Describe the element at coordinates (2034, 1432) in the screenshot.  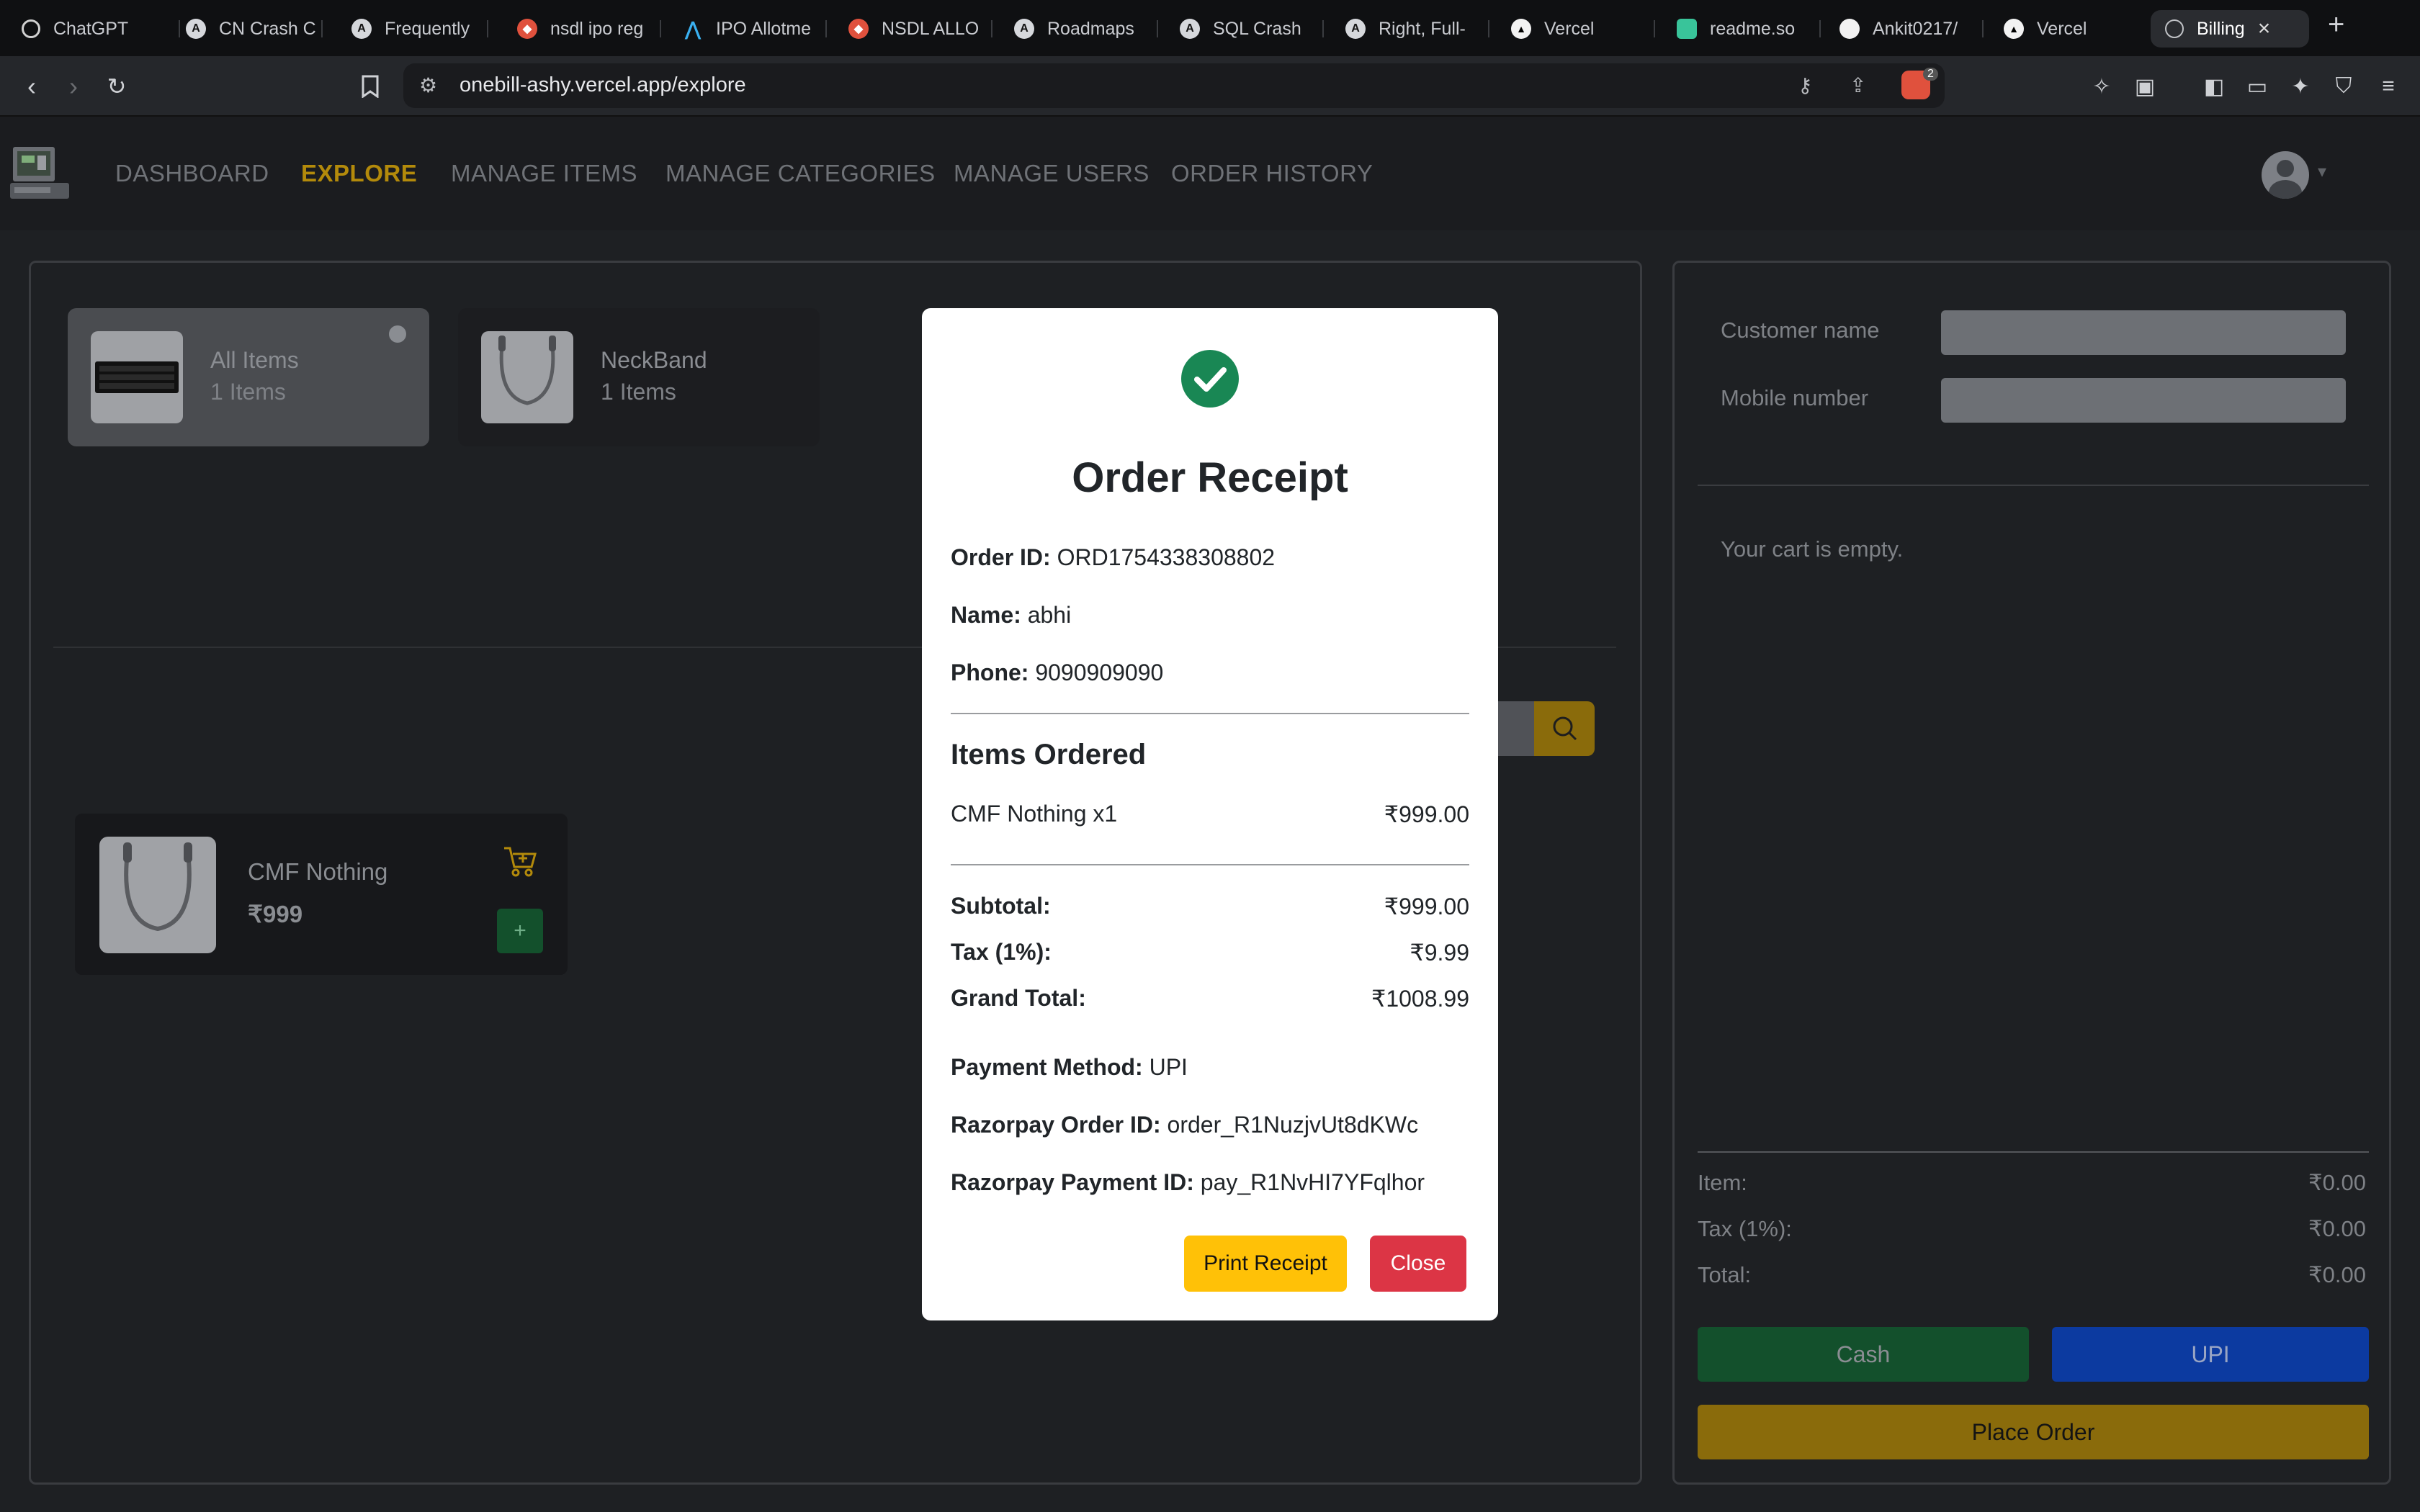
I see `place-order-button: Place Order` at that location.